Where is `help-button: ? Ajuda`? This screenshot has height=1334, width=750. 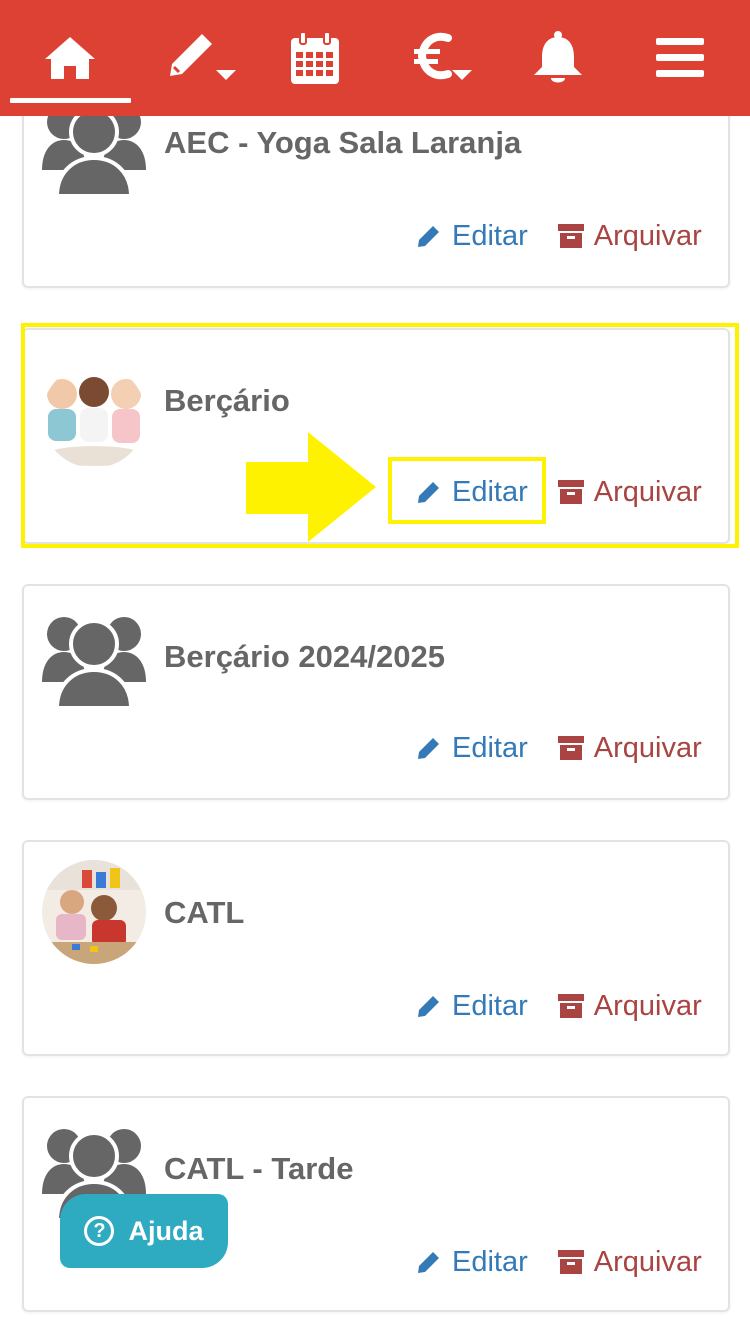 help-button: ? Ajuda is located at coordinates (144, 1231).